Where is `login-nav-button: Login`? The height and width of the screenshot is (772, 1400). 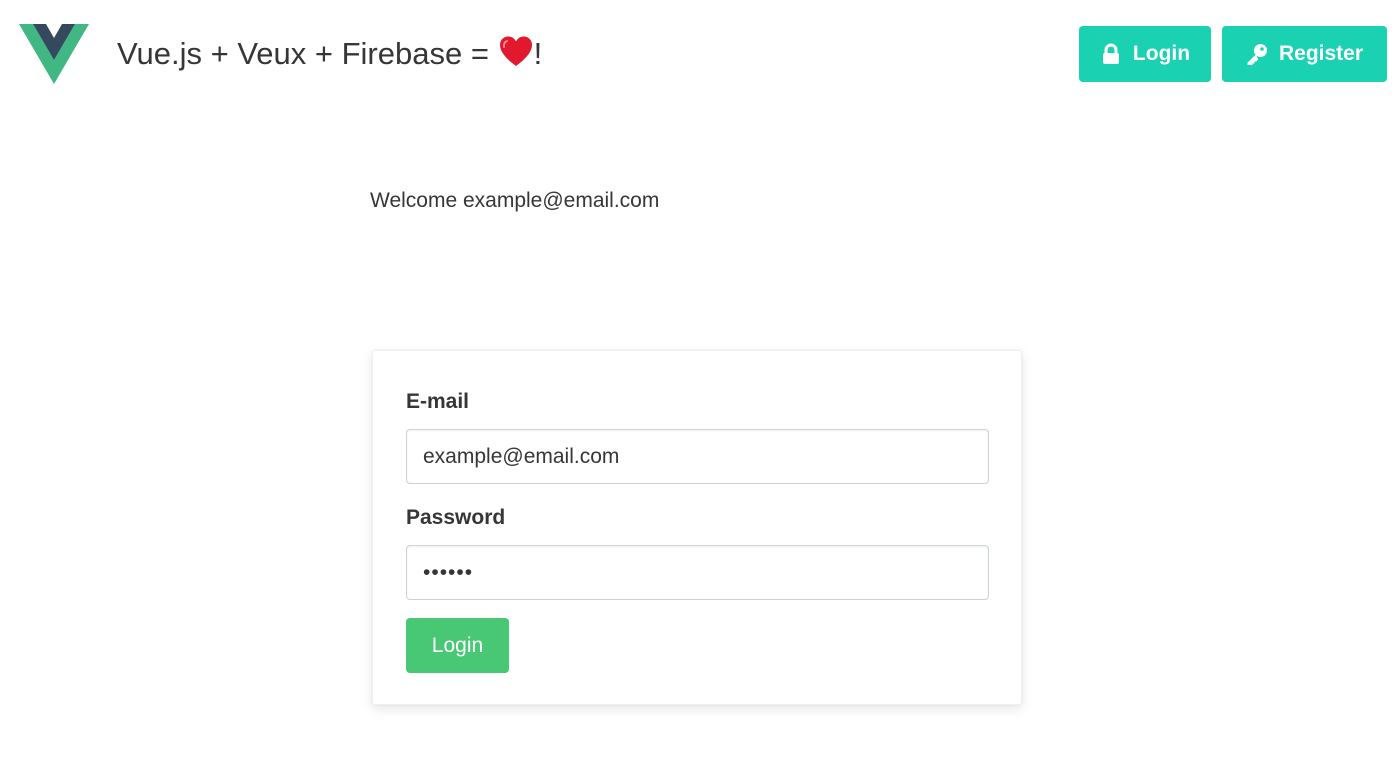
login-nav-button: Login is located at coordinates (1145, 54).